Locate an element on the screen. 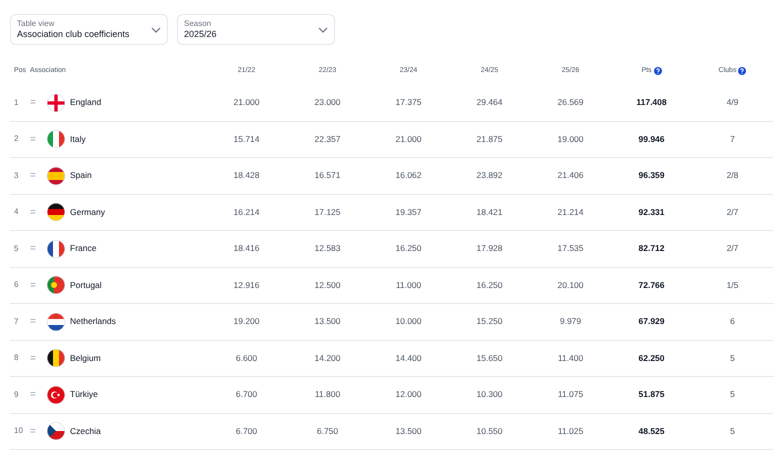 The image size is (773, 458). association-name: Belgium is located at coordinates (85, 358).